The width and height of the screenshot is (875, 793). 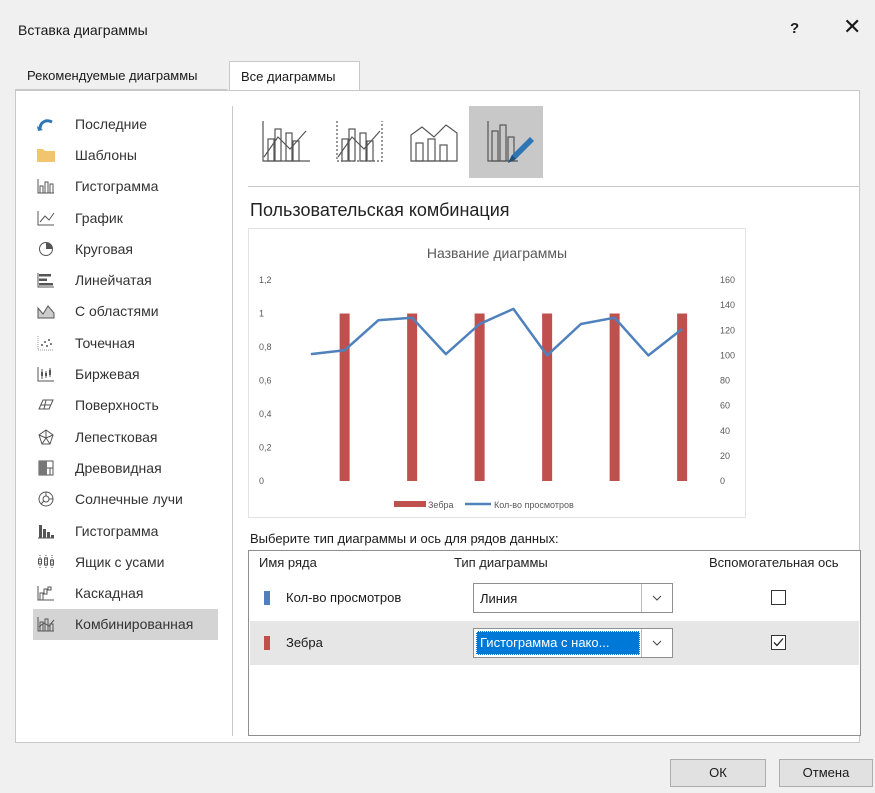 What do you see at coordinates (46, 280) in the screenshot?
I see `bar-chart-icon` at bounding box center [46, 280].